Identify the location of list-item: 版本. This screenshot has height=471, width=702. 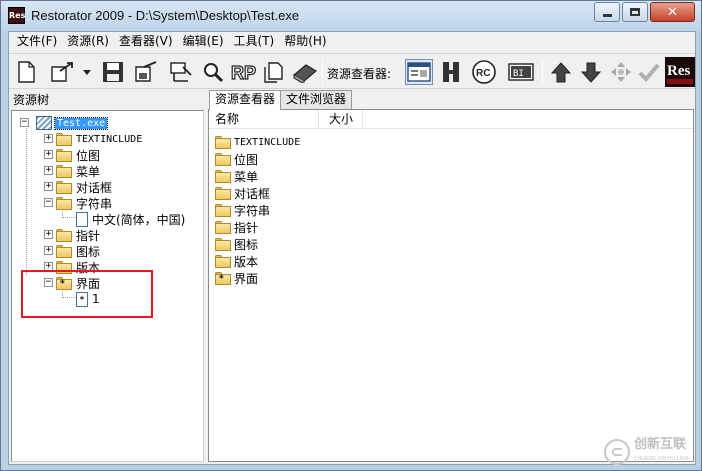
(236, 261).